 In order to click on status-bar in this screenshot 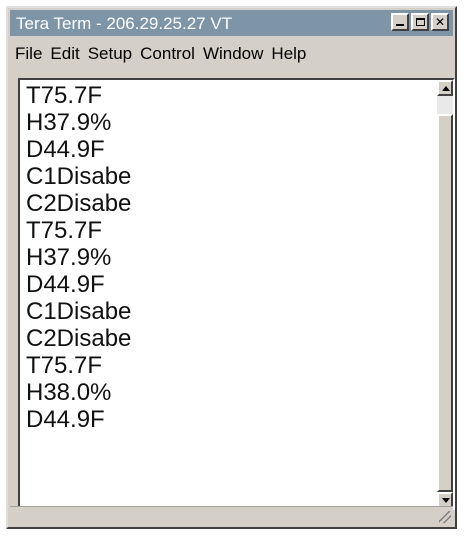, I will do `click(231, 515)`.